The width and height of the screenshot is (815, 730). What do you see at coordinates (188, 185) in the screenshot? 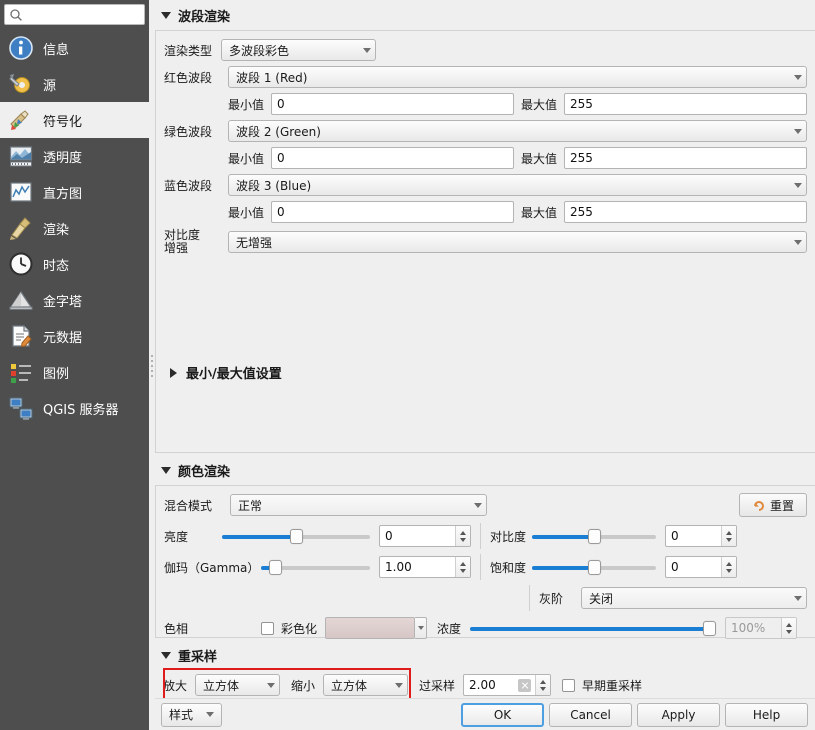
I see `blue-band-label: 蓝色波段` at bounding box center [188, 185].